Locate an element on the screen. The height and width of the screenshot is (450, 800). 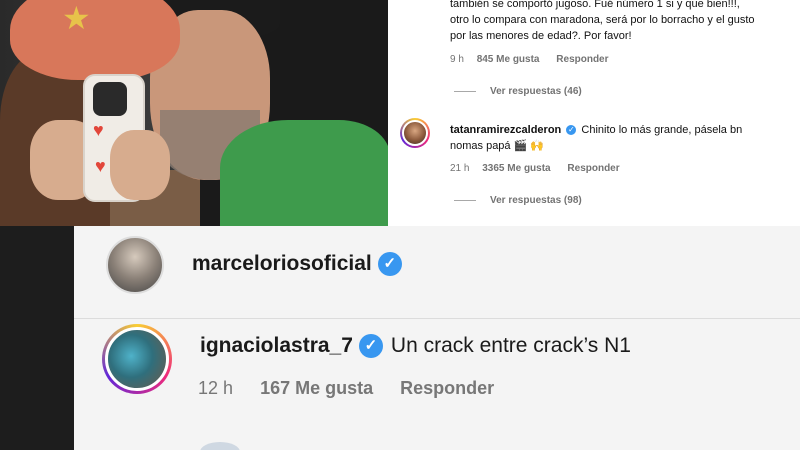
comment-text-line: por las menores de edad?. Por favor! is located at coordinates (541, 36).